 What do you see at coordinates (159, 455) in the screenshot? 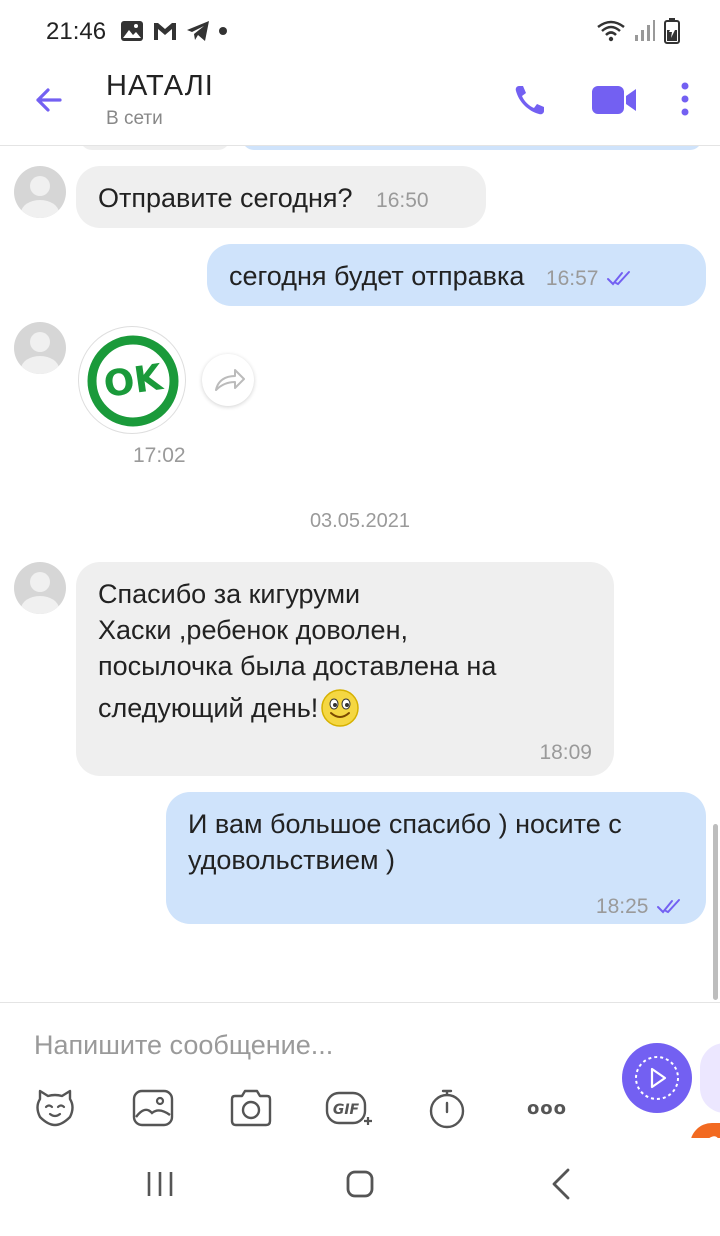
I see `message-time: 17:02` at bounding box center [159, 455].